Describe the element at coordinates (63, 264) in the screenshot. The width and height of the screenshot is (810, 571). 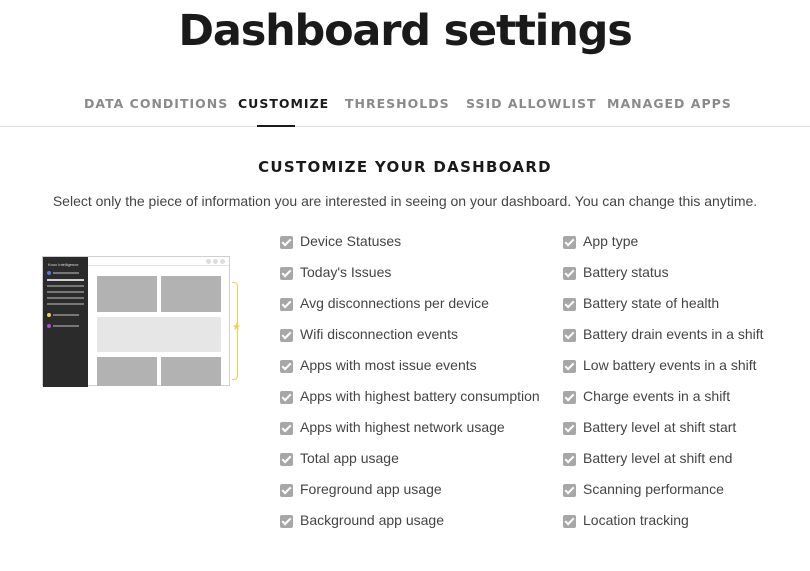
I see `preview-brand: Knox Intelligence` at that location.